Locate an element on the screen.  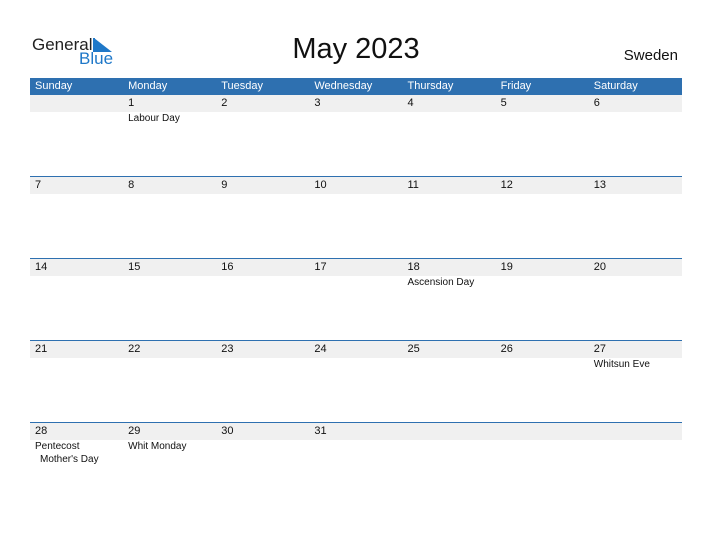
weekday-sunday: Sunday is located at coordinates (54, 86).